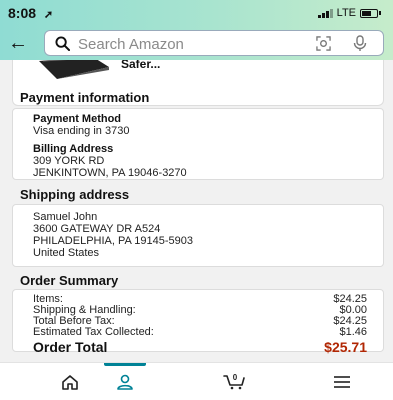 The width and height of the screenshot is (393, 400). What do you see at coordinates (97, 229) in the screenshot?
I see `shipping-street: 3600 GATEWAY DR A524` at bounding box center [97, 229].